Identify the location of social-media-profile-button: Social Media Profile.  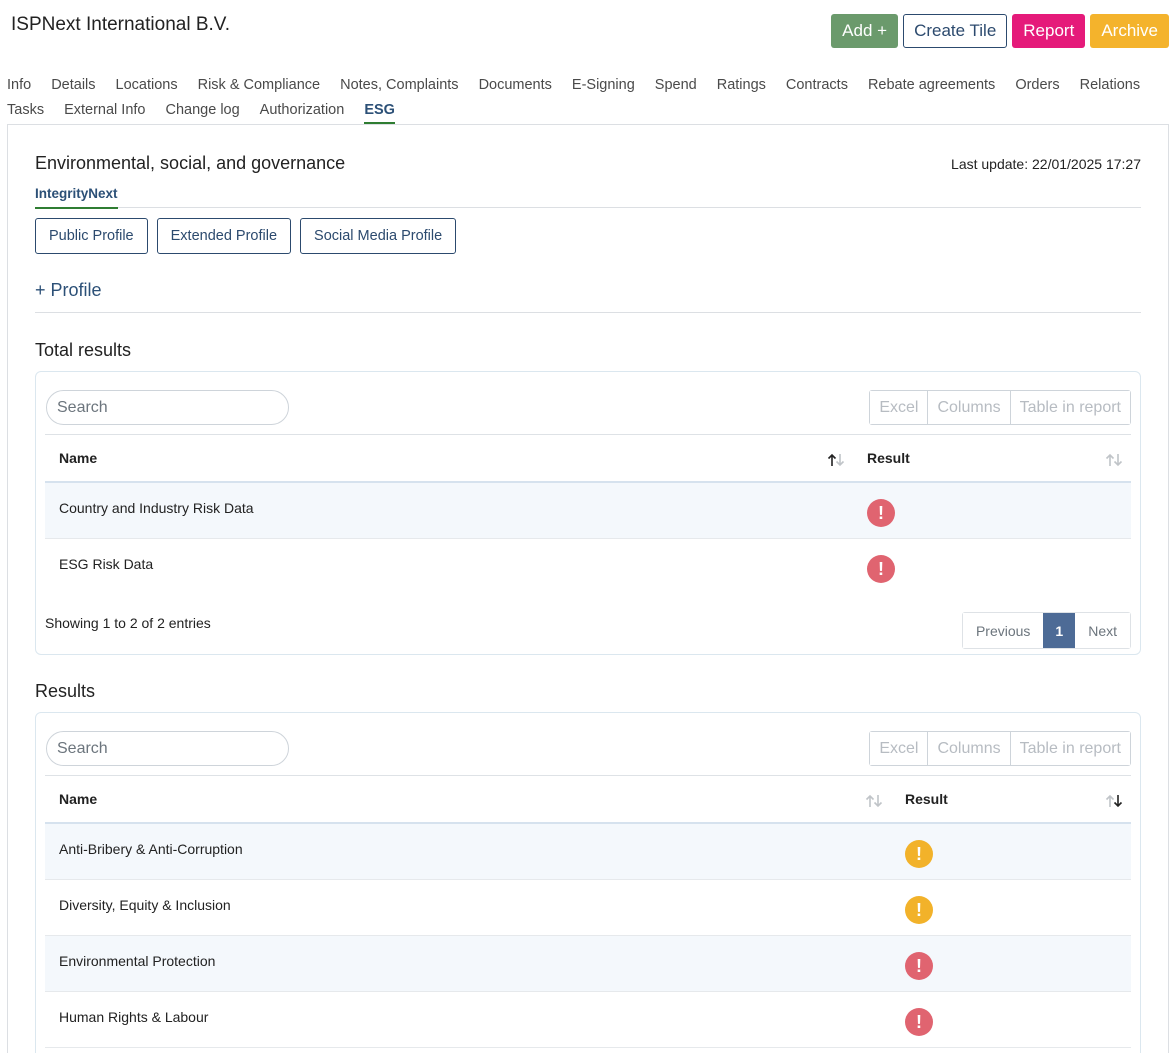
(378, 236).